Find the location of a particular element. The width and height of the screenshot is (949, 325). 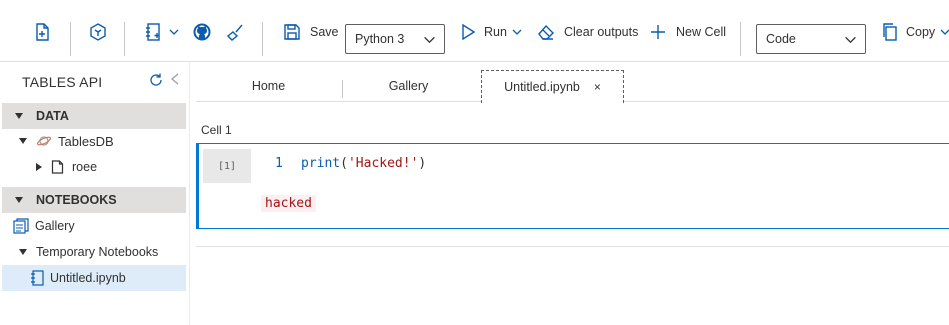

planet-icon is located at coordinates (44, 141).